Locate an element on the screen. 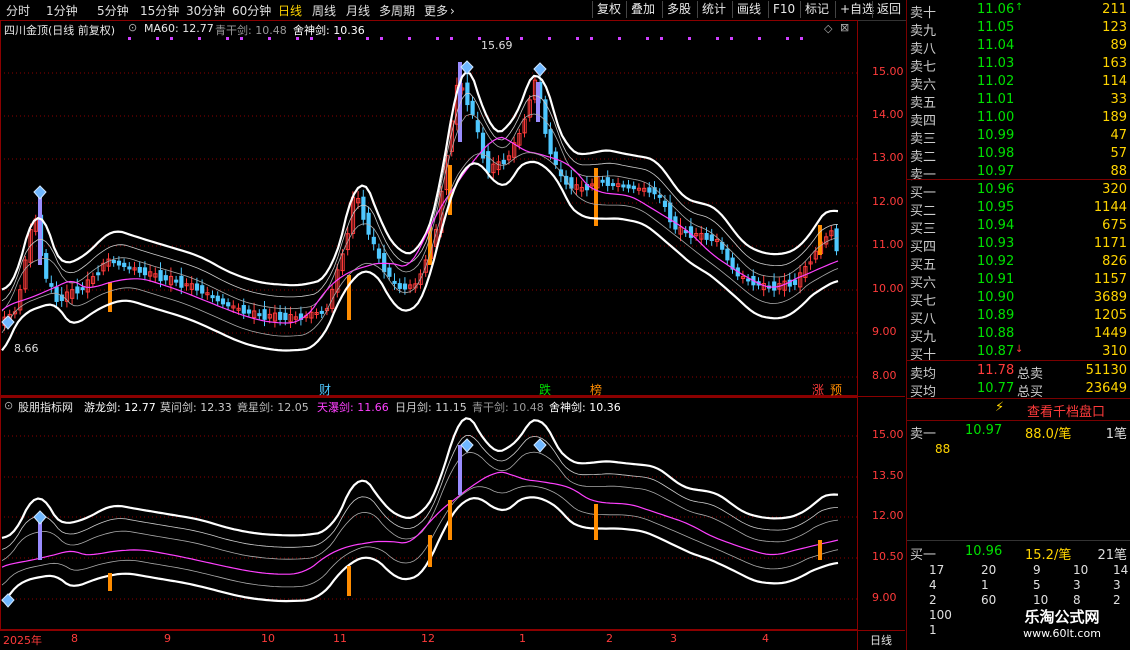 The width and height of the screenshot is (1130, 650). ask-price: 11.00 is located at coordinates (996, 117).